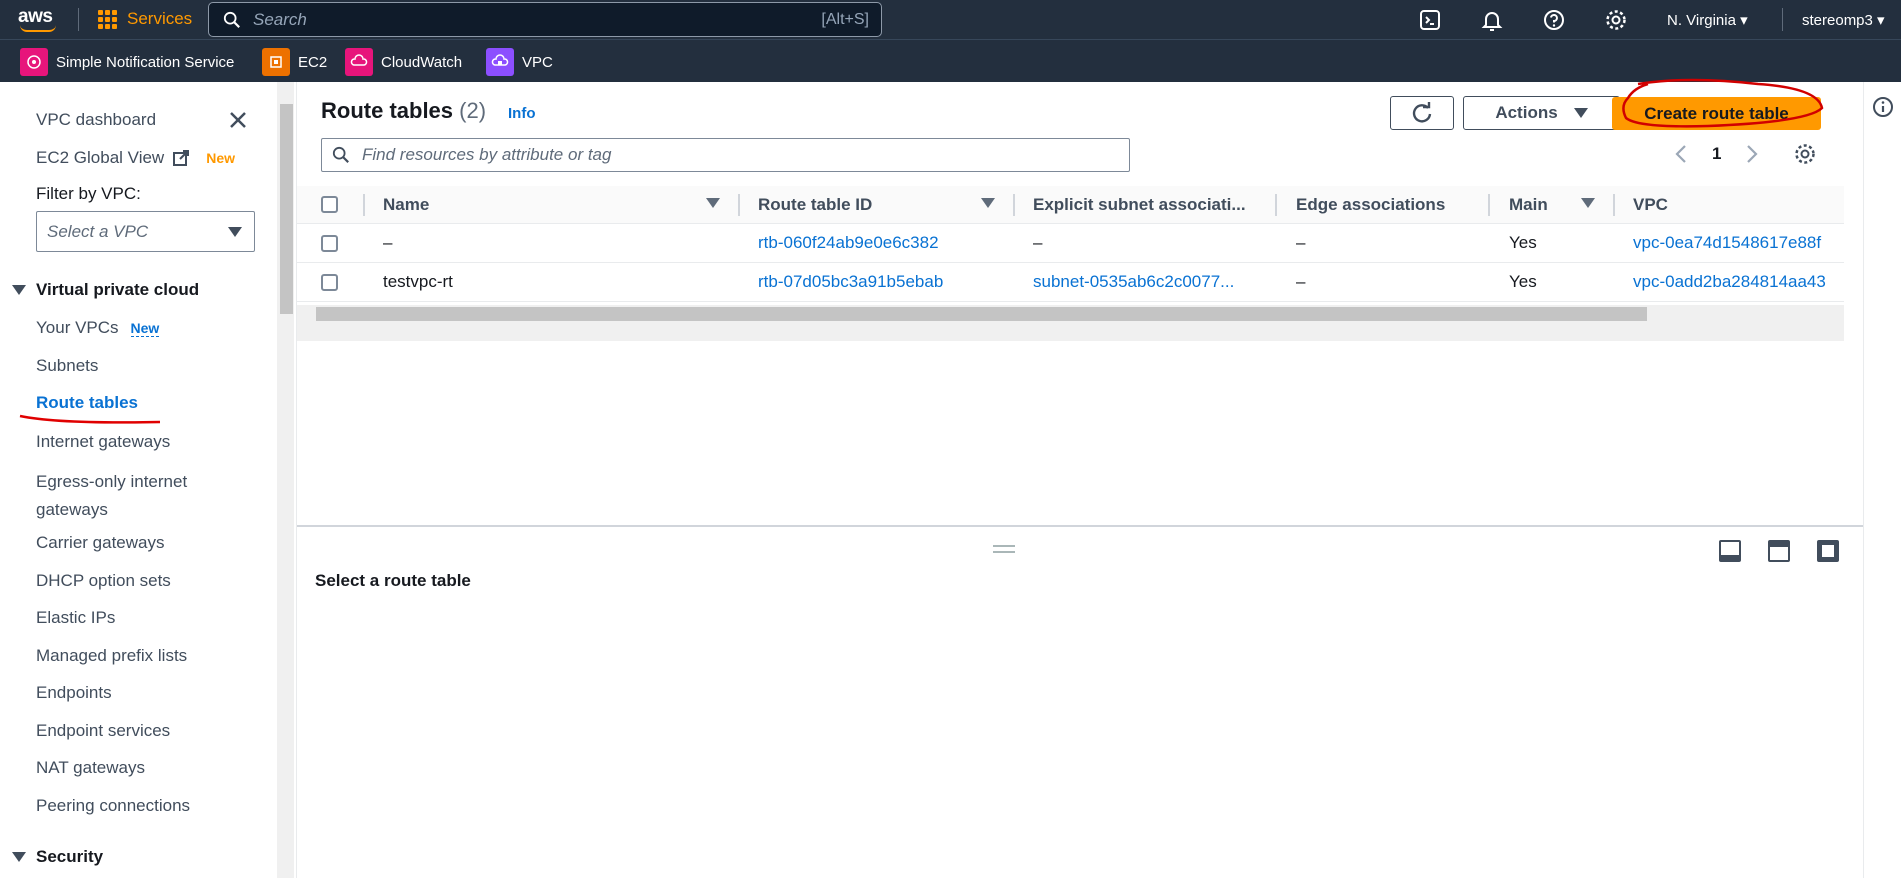 This screenshot has width=1901, height=878. I want to click on sidebar-item-endpoints: Endpoints, so click(74, 693).